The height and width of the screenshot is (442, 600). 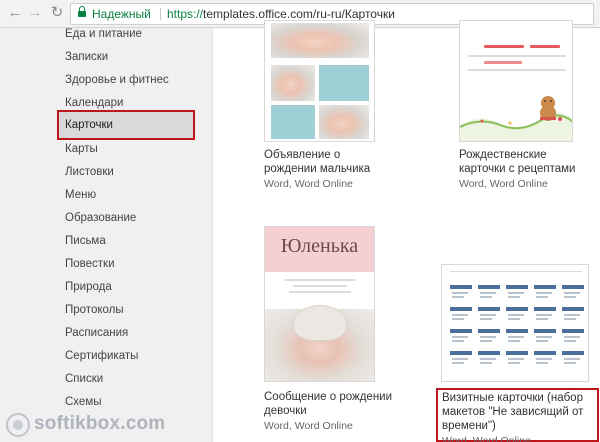 I want to click on card-title: Объявление о рождении мальчика, so click(x=317, y=162).